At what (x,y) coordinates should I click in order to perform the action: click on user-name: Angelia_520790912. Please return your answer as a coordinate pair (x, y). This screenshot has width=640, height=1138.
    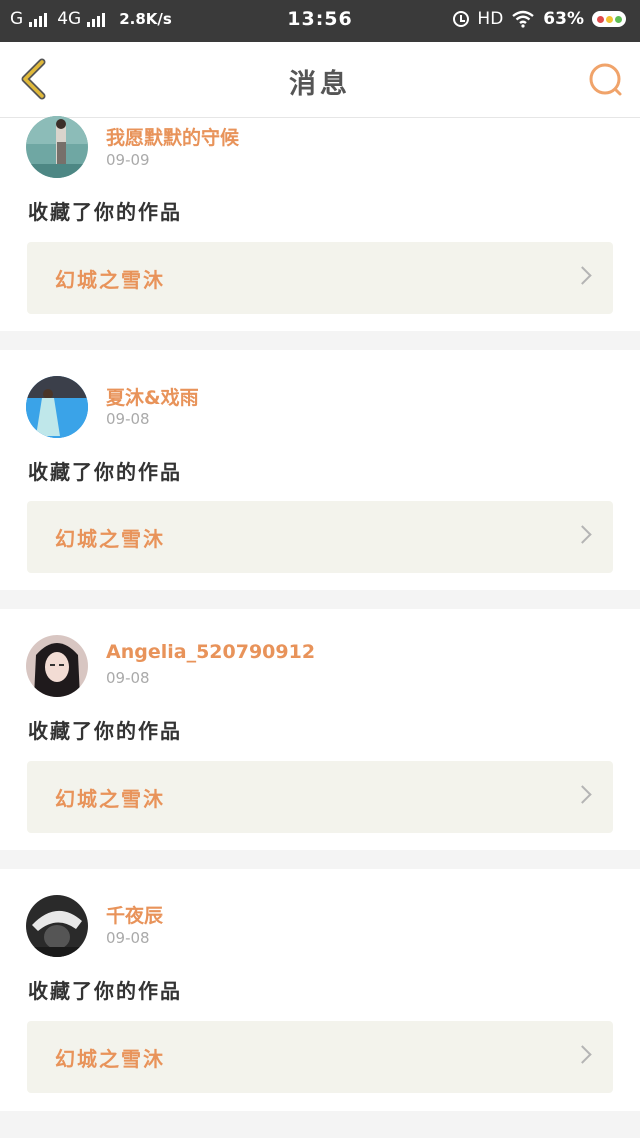
    Looking at the image, I should click on (210, 652).